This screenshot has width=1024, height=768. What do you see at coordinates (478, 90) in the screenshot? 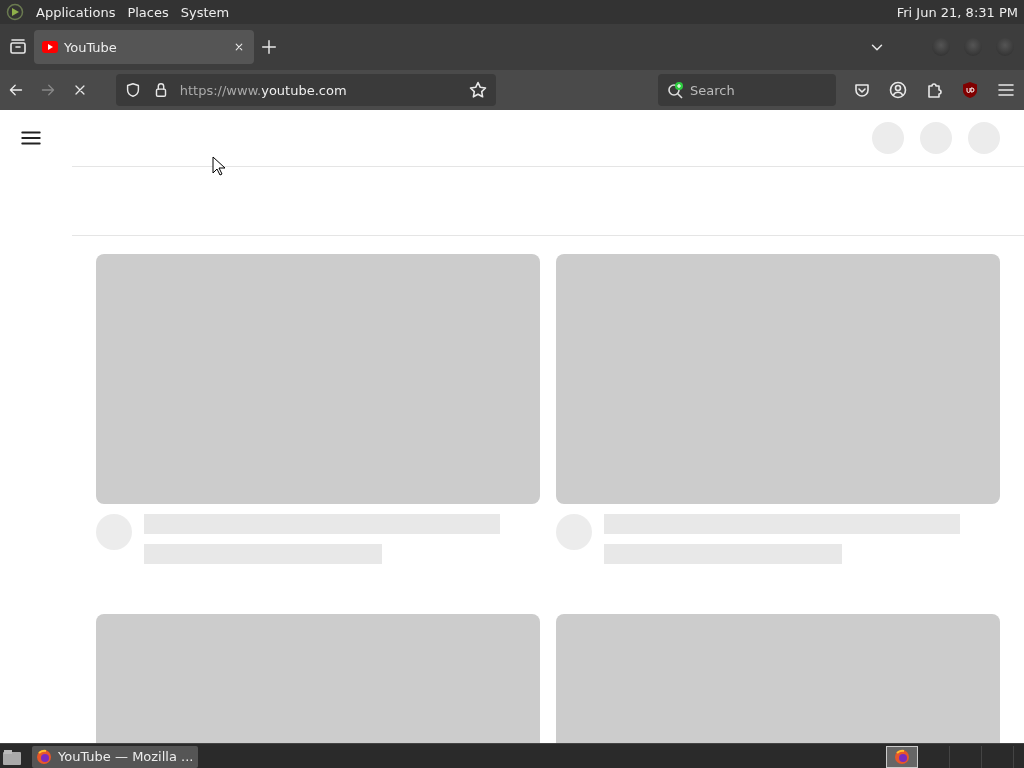
I see `star-icon` at bounding box center [478, 90].